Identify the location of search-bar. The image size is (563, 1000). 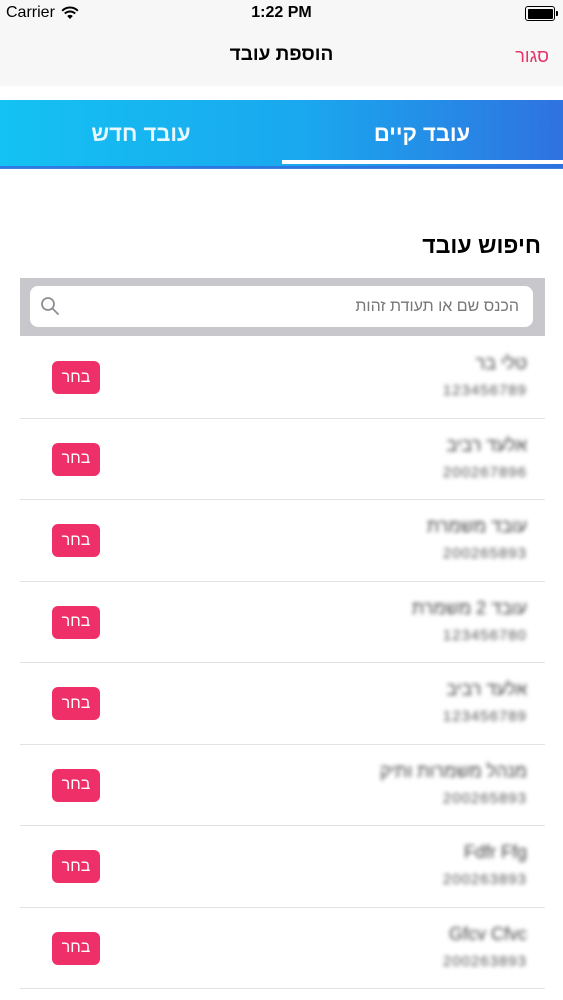
(282, 307).